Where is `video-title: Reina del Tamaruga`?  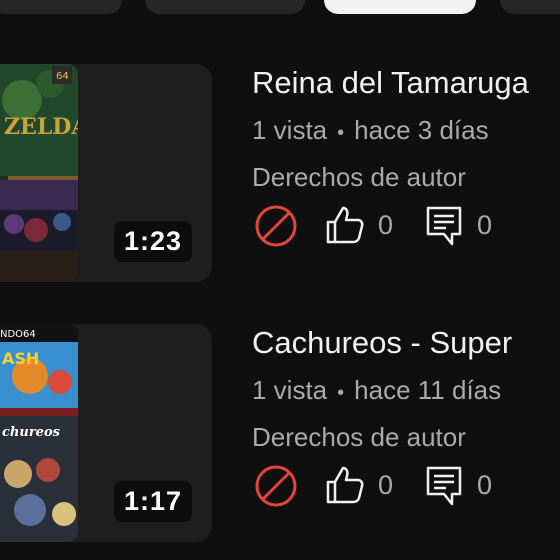
video-title: Reina del Tamaruga is located at coordinates (406, 83).